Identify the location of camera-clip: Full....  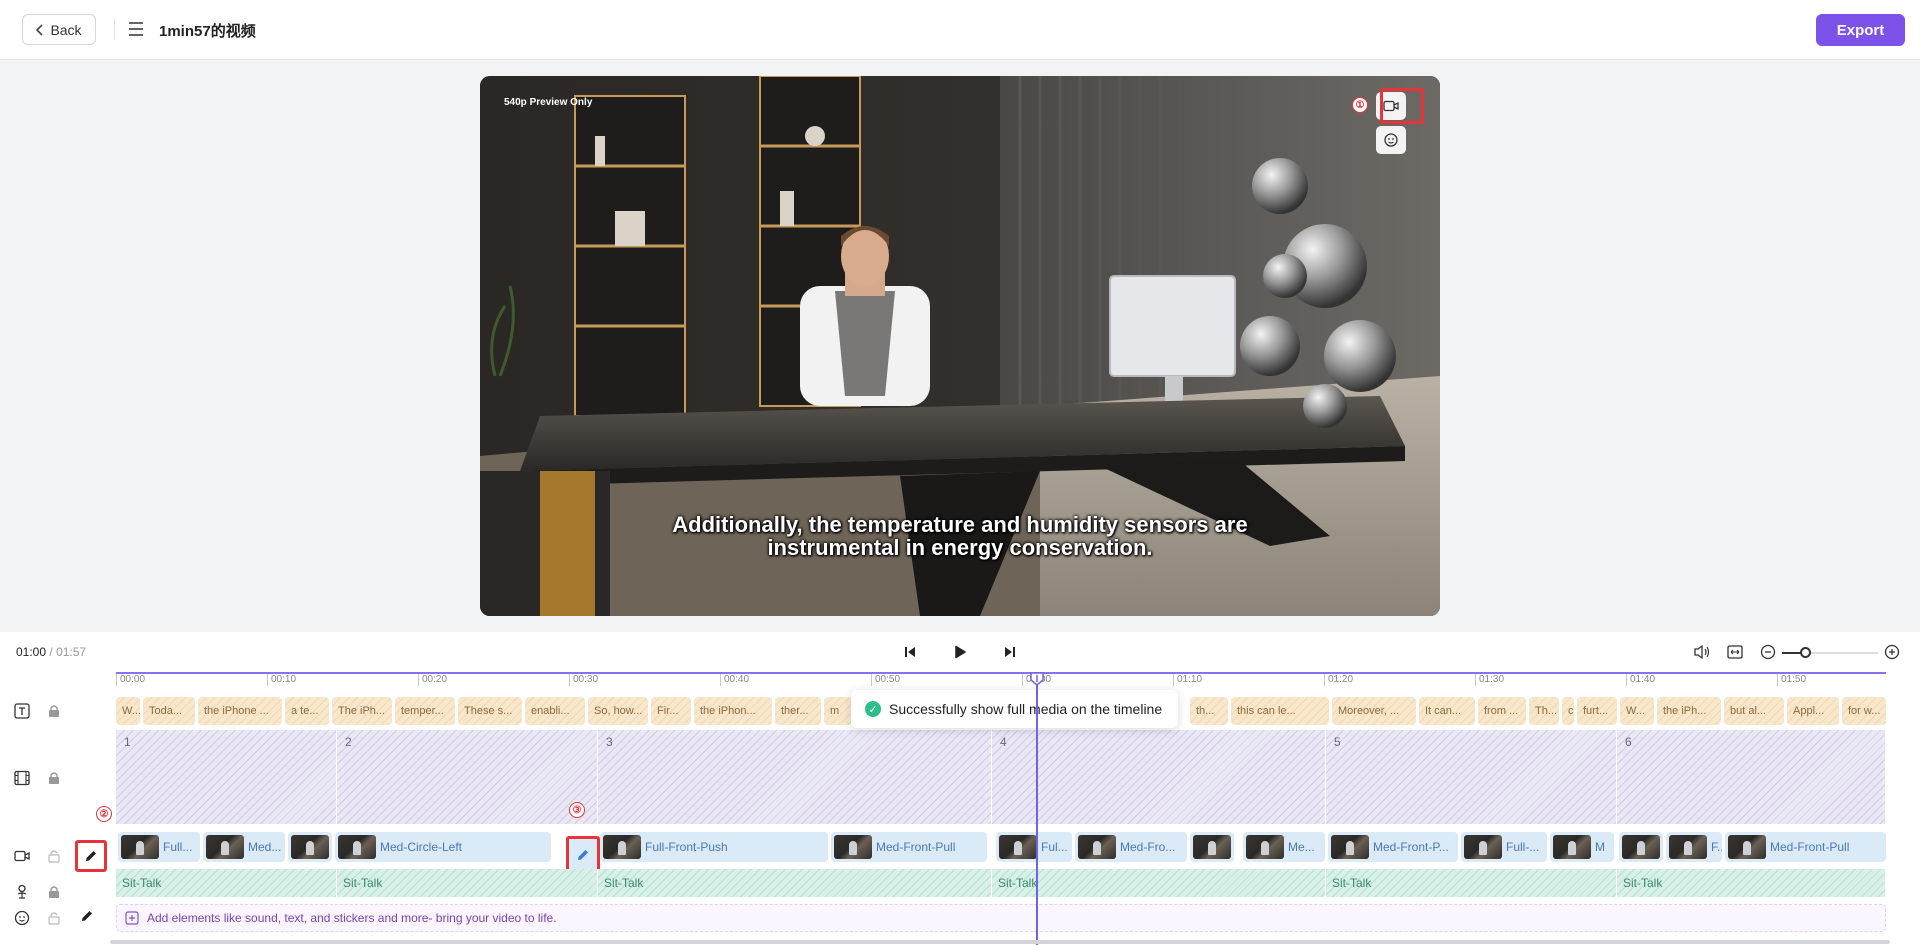
(159, 847).